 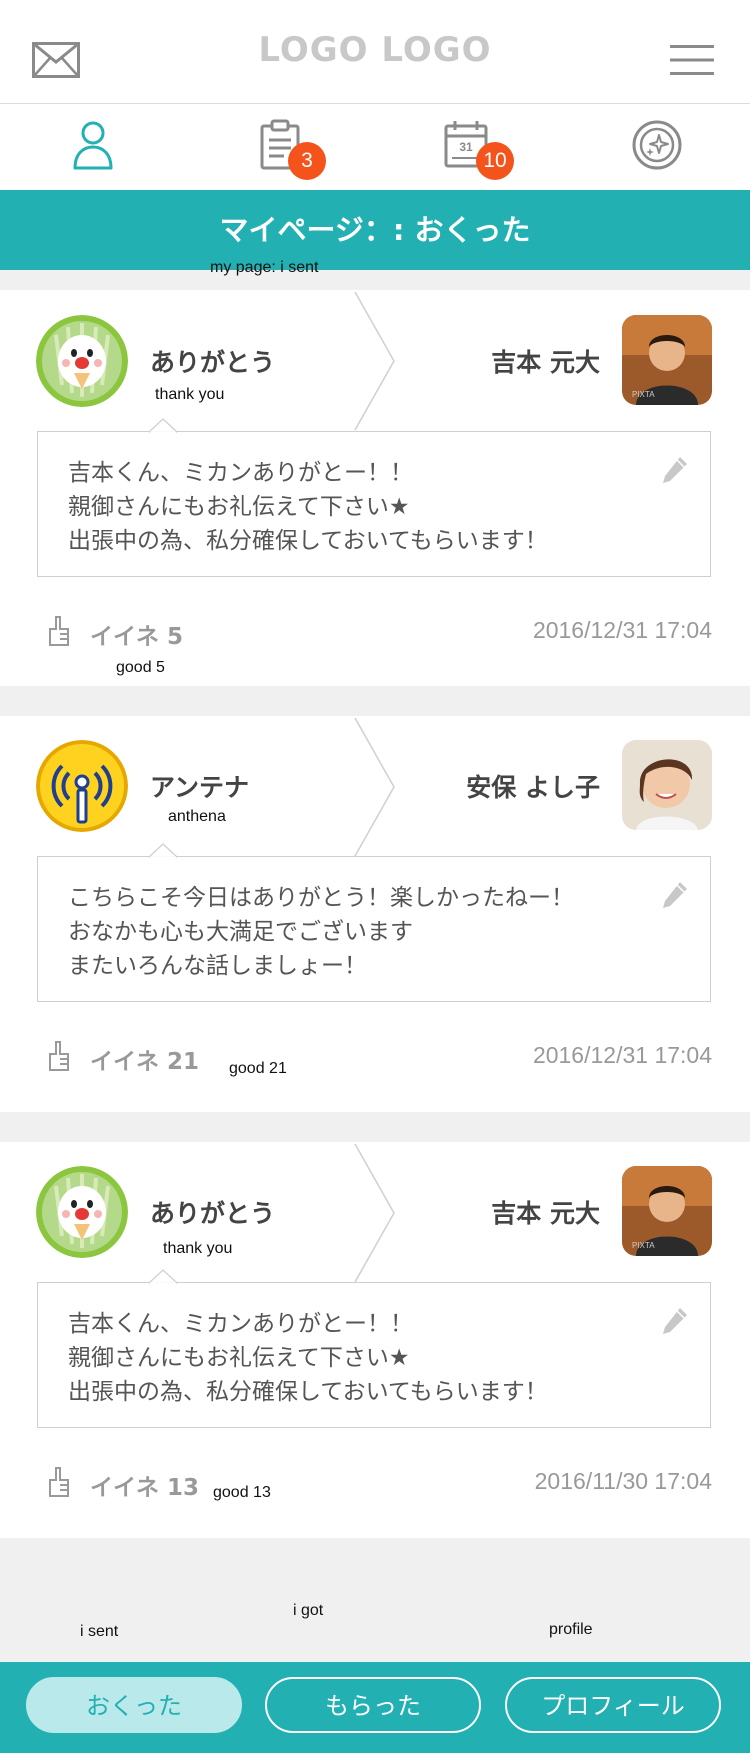 What do you see at coordinates (258, 1068) in the screenshot?
I see `likes-annotation: good 21` at bounding box center [258, 1068].